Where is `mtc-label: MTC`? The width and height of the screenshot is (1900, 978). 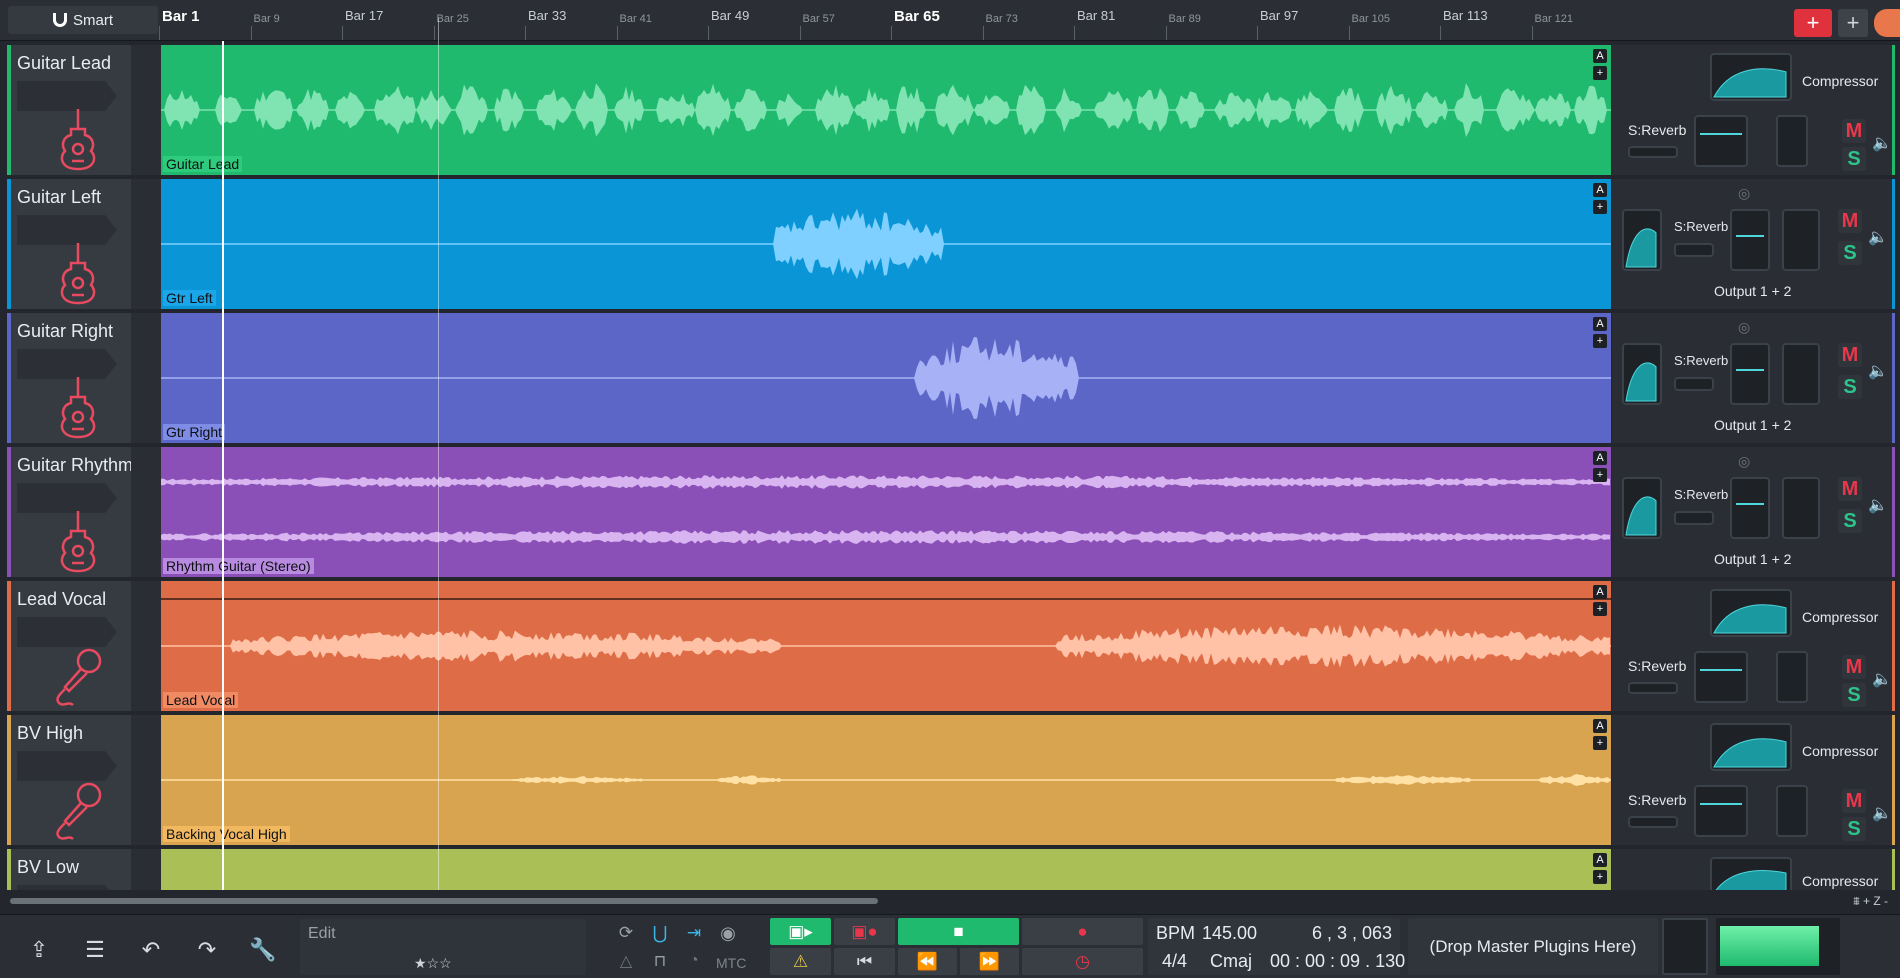 mtc-label: MTC is located at coordinates (731, 963).